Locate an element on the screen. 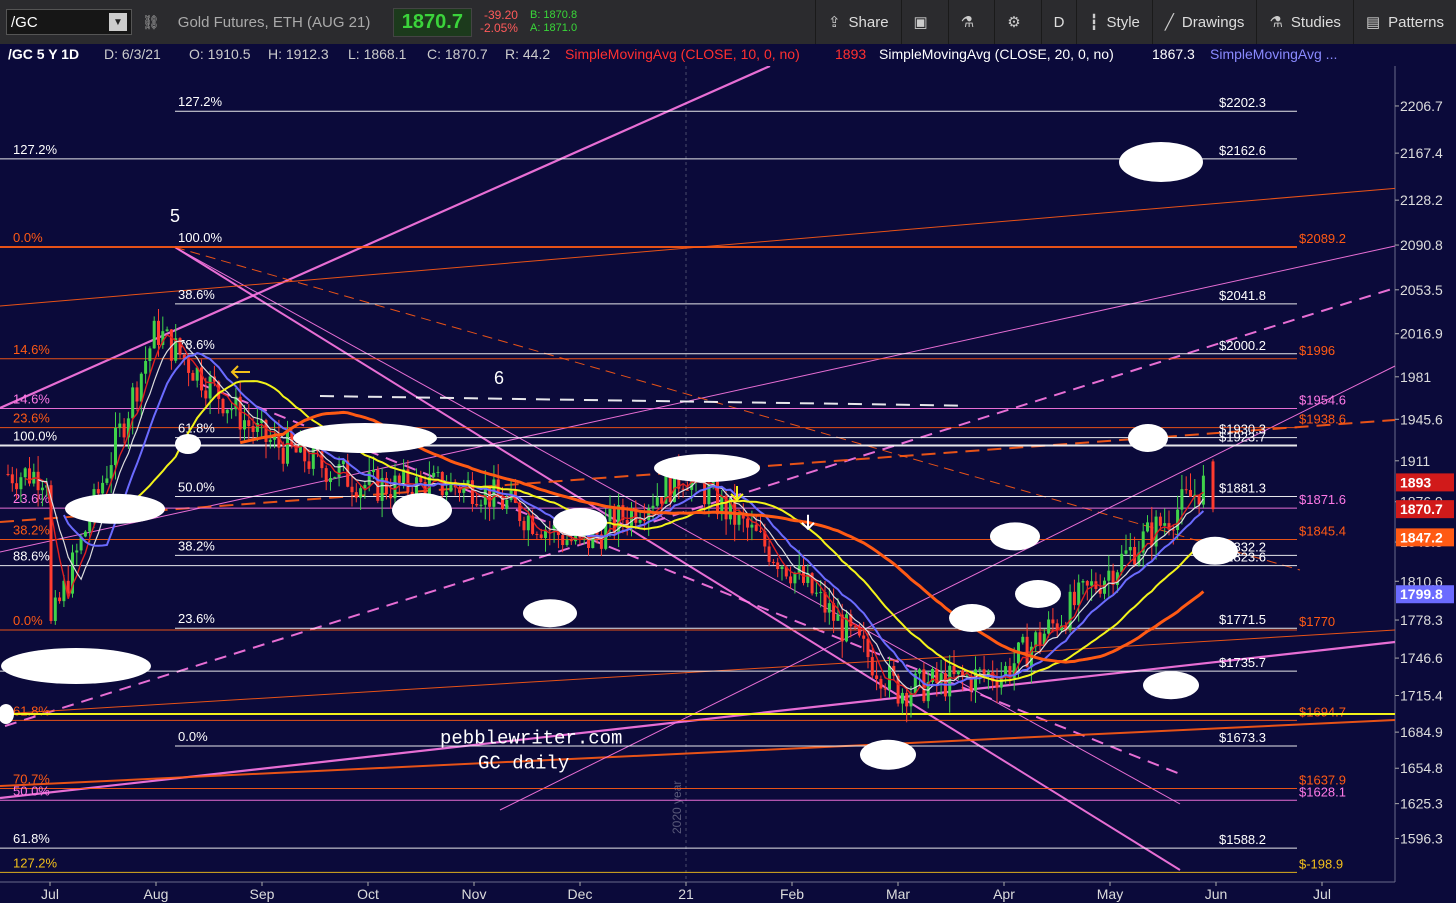 The width and height of the screenshot is (1456, 903). x-axis-label: May is located at coordinates (1110, 894).